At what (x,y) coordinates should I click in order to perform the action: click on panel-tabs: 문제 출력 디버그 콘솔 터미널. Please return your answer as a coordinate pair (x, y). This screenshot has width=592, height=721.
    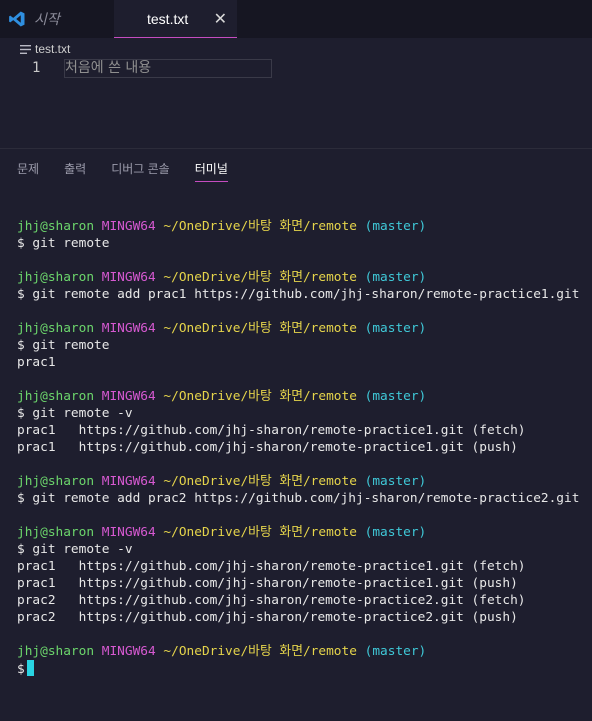
    Looking at the image, I should click on (135, 171).